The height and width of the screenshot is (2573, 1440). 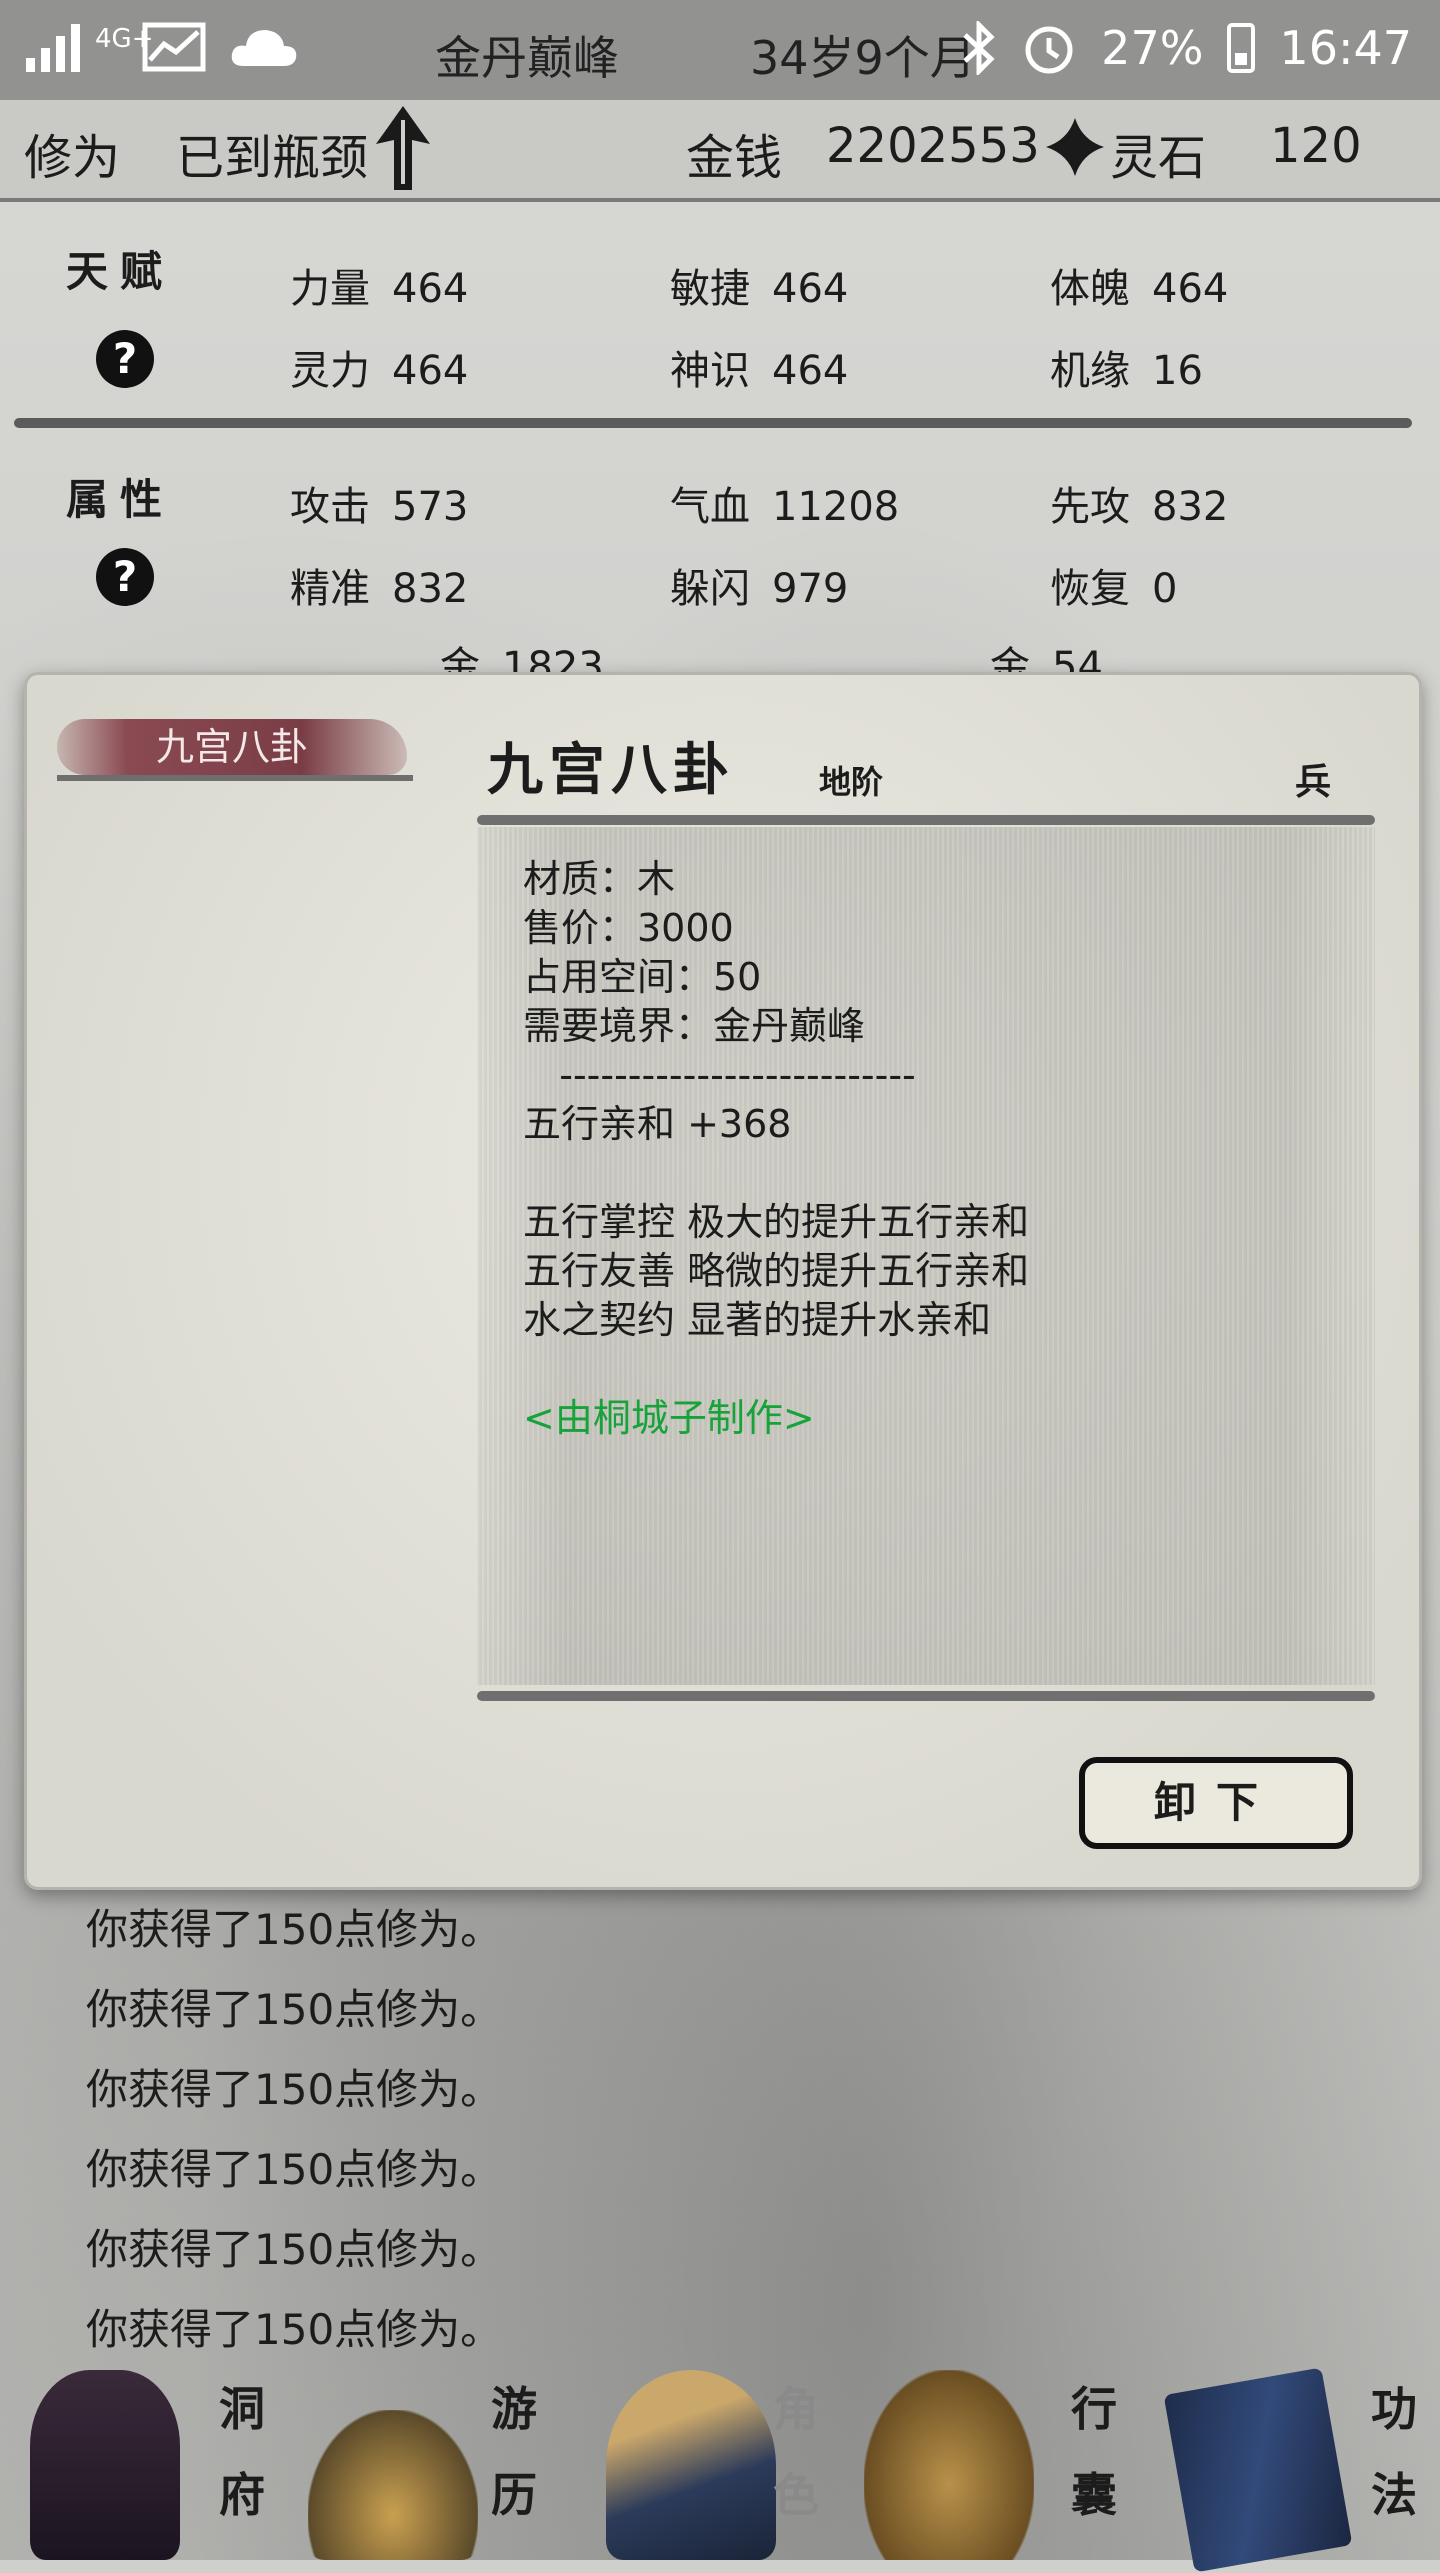 I want to click on nav-label: 功 法, so click(x=1394, y=2452).